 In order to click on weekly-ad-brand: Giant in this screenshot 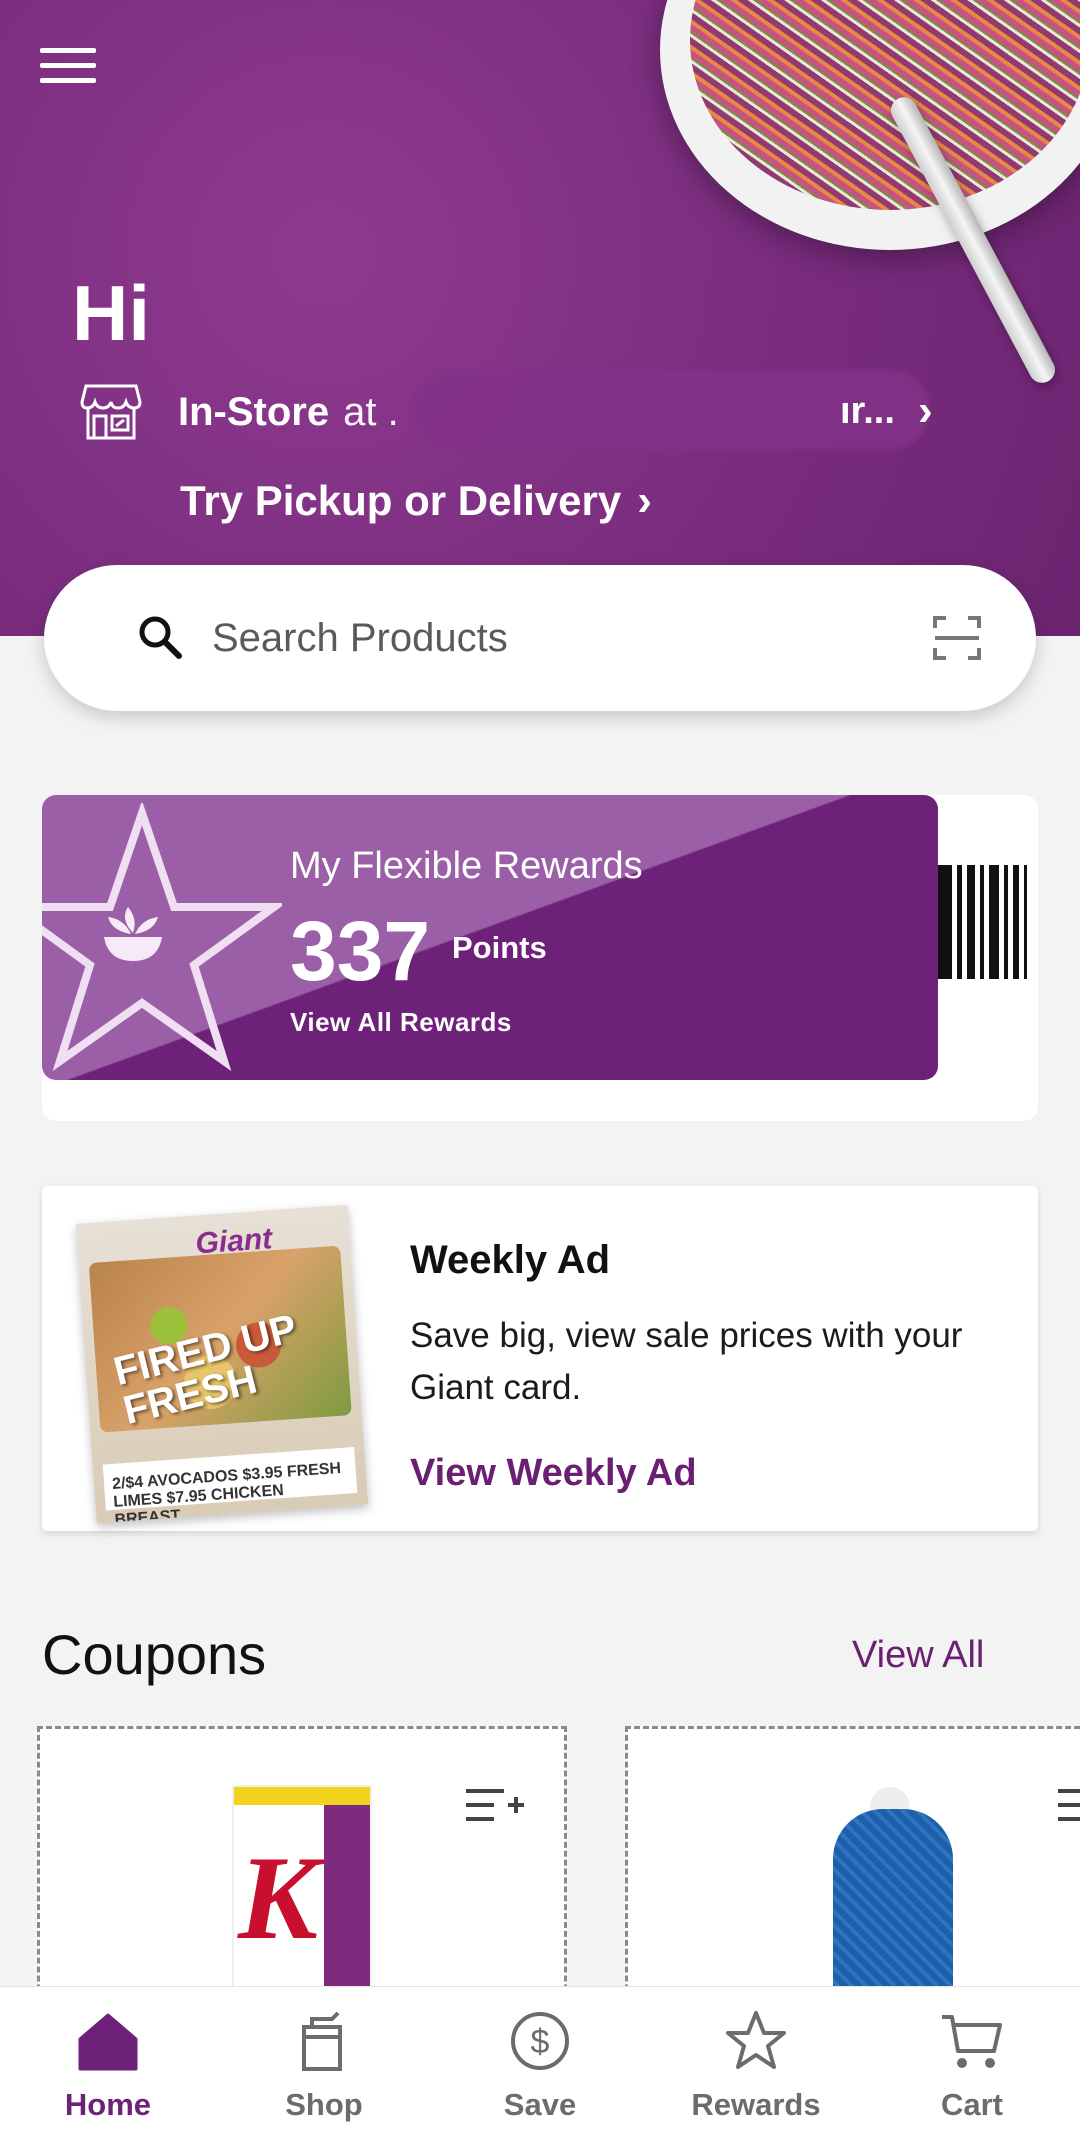, I will do `click(234, 1241)`.